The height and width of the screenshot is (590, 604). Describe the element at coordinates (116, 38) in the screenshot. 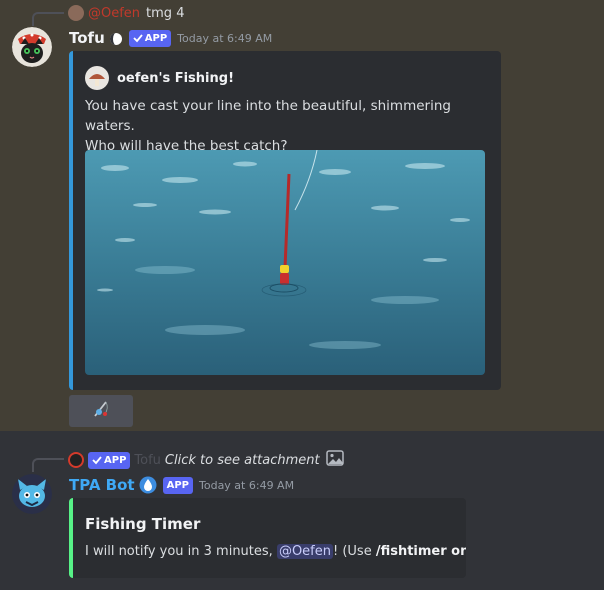

I see `moon-icon` at that location.